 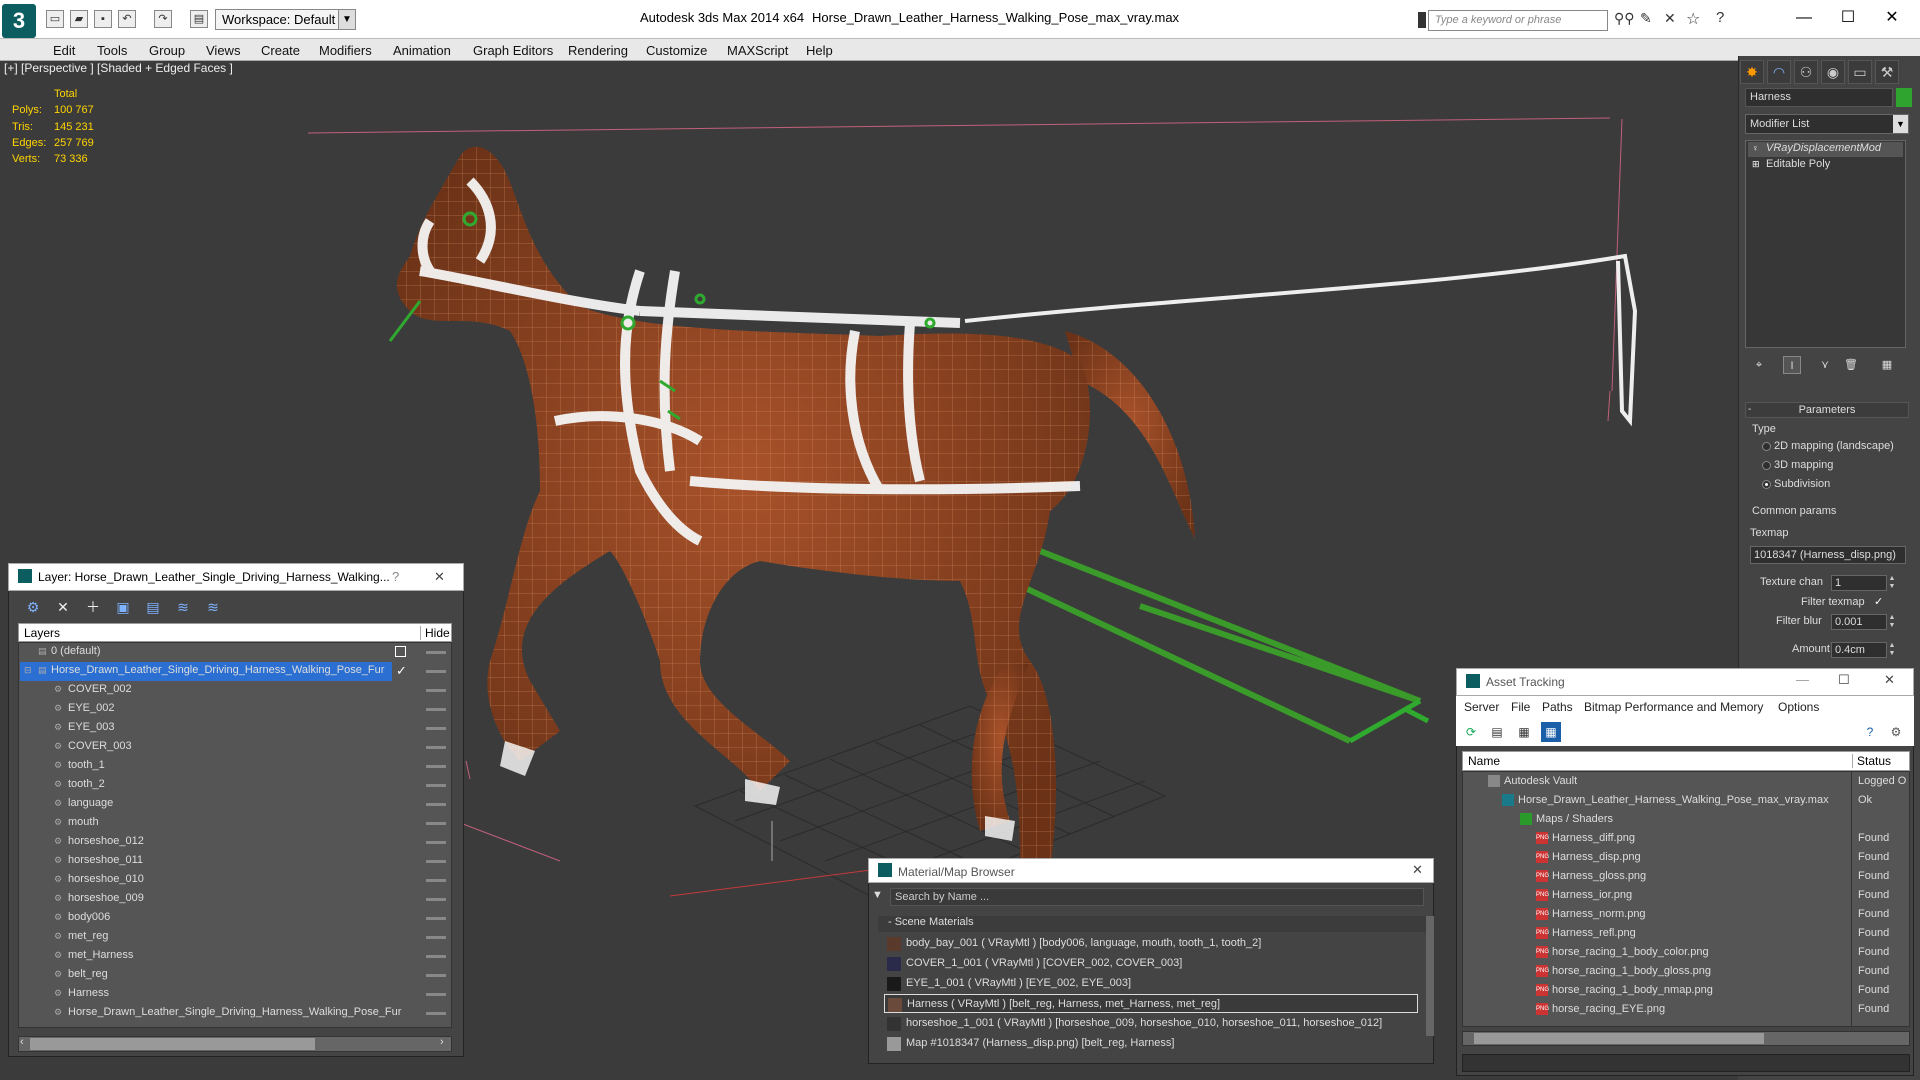 What do you see at coordinates (112, 50) in the screenshot?
I see `menu-tools: Tools` at bounding box center [112, 50].